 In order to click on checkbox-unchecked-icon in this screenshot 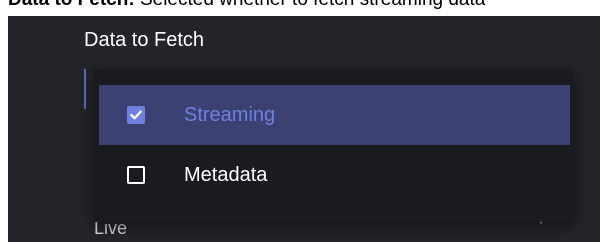, I will do `click(136, 175)`.